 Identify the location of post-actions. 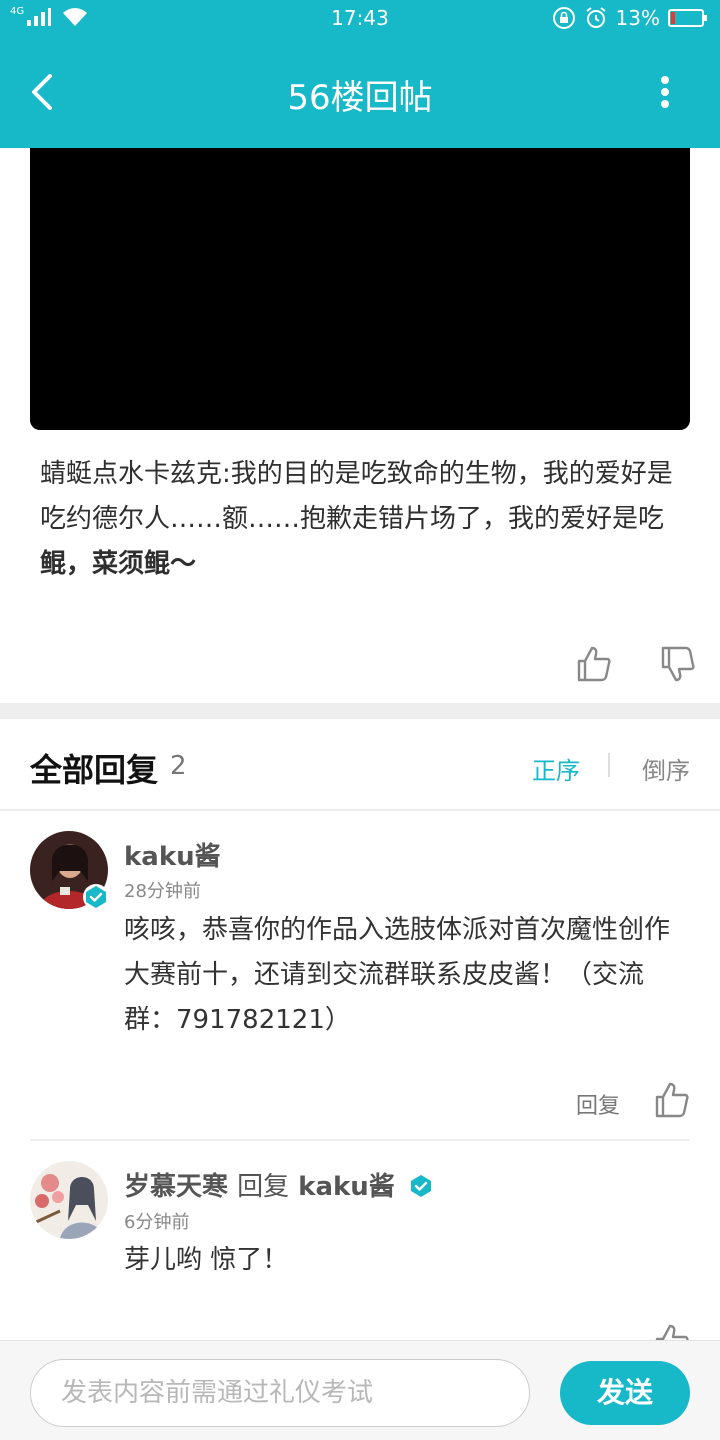
(636, 664).